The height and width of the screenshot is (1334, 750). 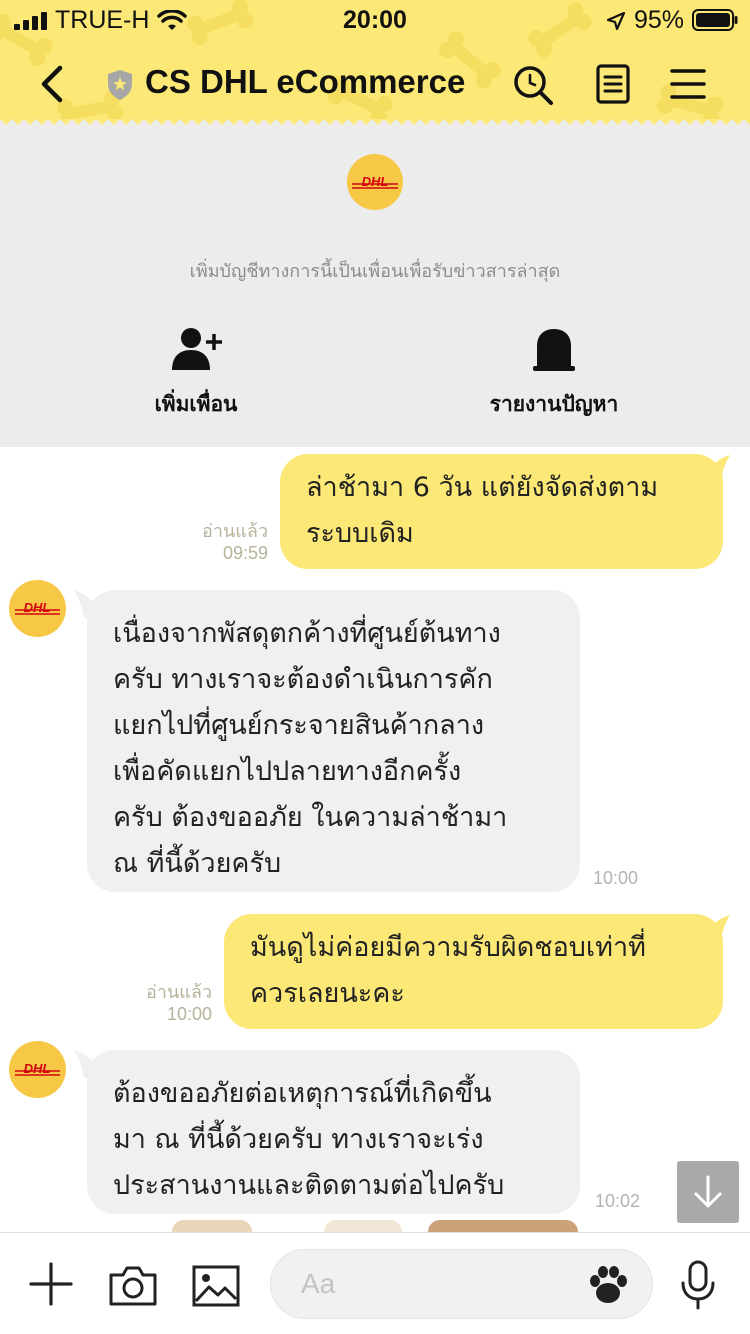 I want to click on plus-icon, so click(x=51, y=1284).